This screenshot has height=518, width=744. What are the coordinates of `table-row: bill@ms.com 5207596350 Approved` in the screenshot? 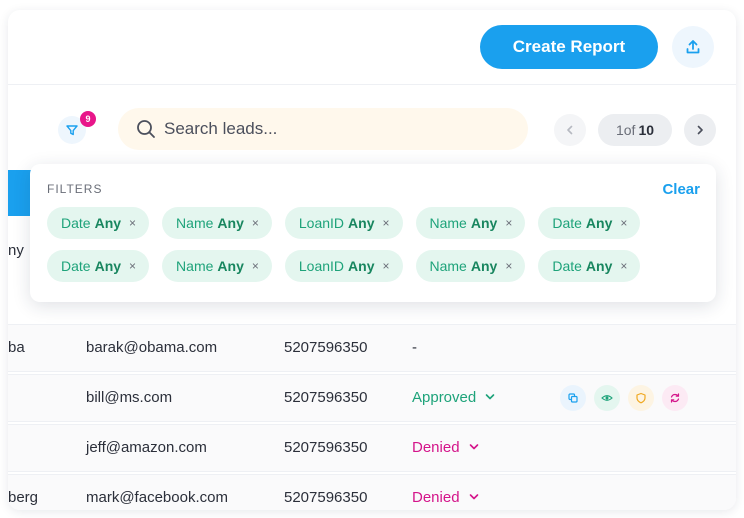 It's located at (372, 398).